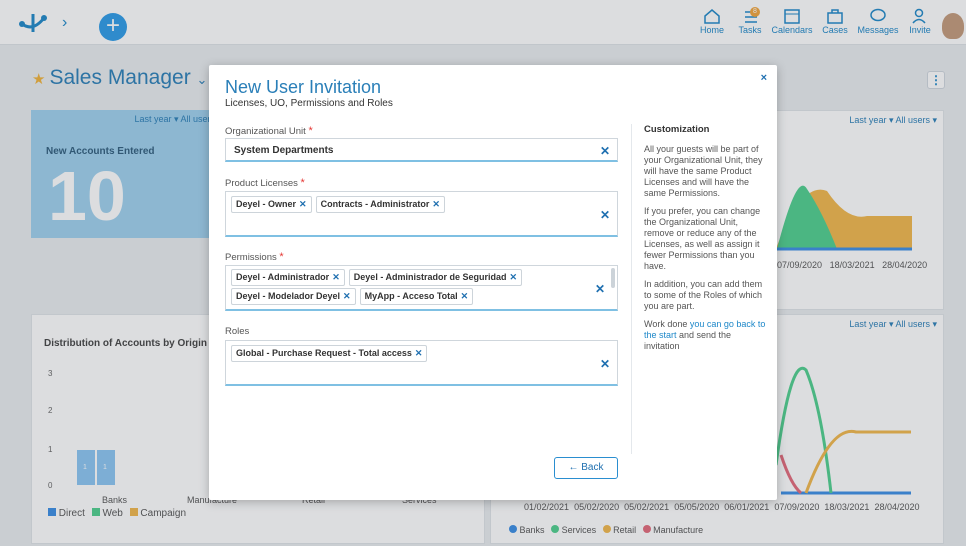 This screenshot has width=966, height=546. I want to click on permission-chip: Deyel - Administrador de Seguridad ✕, so click(435, 277).